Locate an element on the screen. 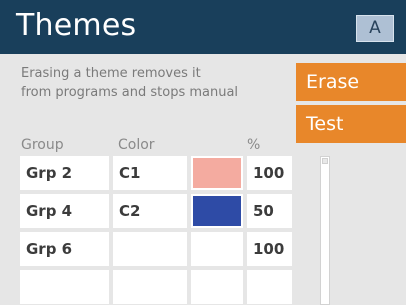  percent-cell is located at coordinates (269, 287).